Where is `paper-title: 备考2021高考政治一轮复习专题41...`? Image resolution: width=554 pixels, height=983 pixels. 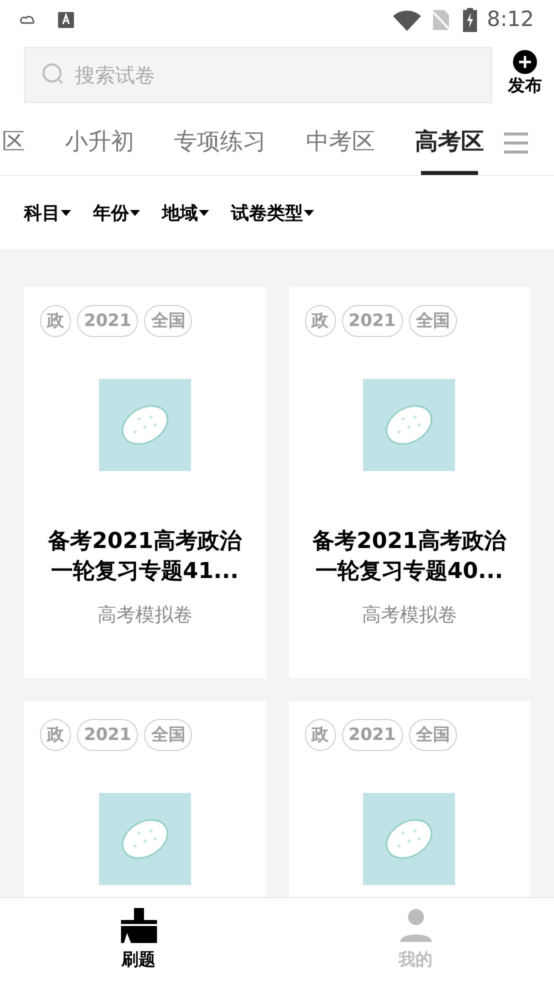 paper-title: 备考2021高考政治一轮复习专题41... is located at coordinates (144, 557).